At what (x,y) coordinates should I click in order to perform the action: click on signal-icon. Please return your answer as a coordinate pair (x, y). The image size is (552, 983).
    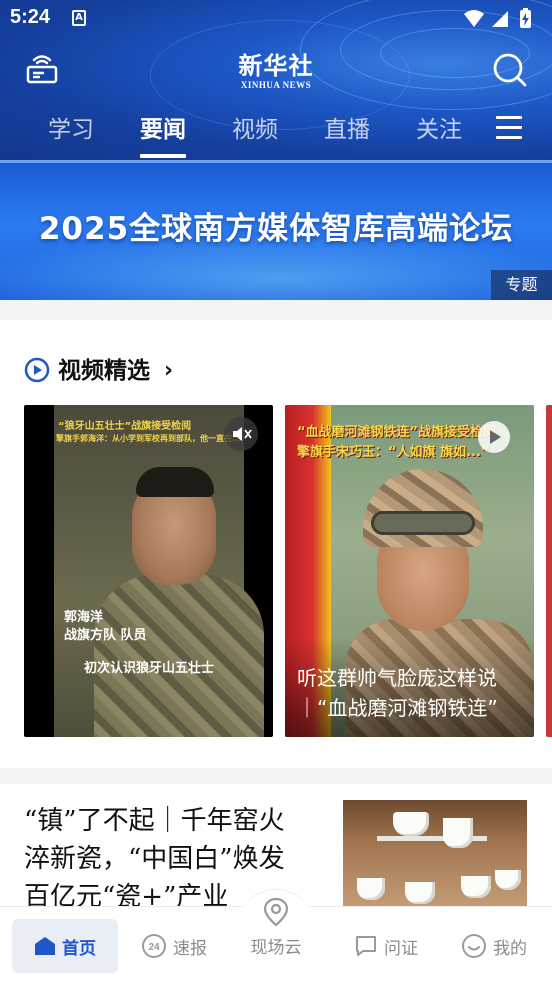
    Looking at the image, I should click on (500, 19).